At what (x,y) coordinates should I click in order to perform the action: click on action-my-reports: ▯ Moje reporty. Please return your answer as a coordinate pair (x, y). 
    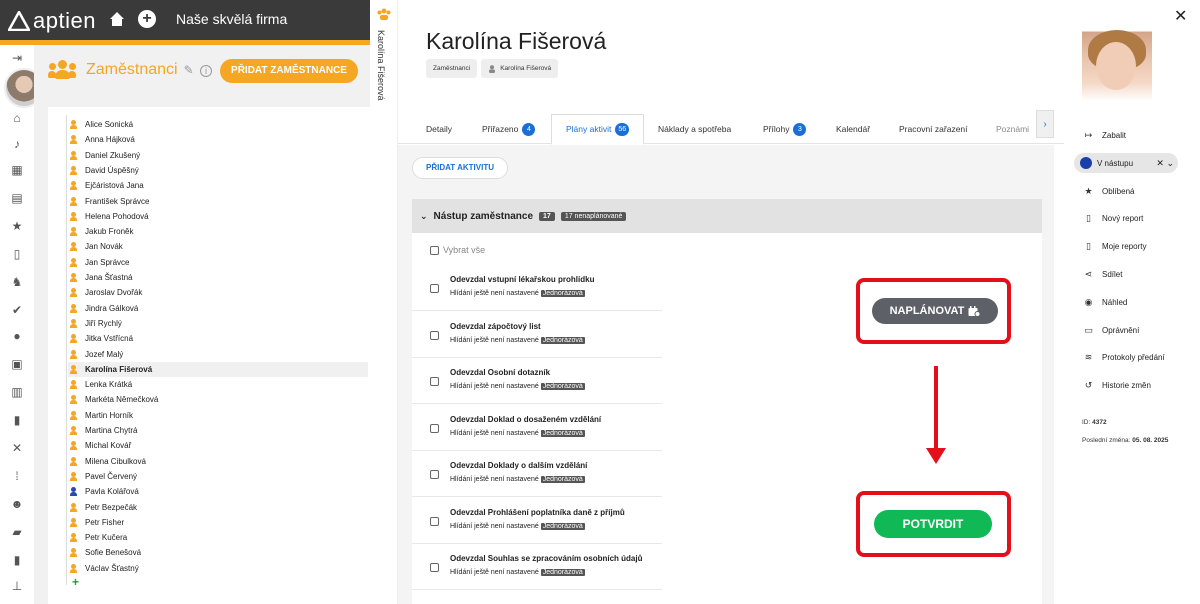
    Looking at the image, I should click on (1115, 247).